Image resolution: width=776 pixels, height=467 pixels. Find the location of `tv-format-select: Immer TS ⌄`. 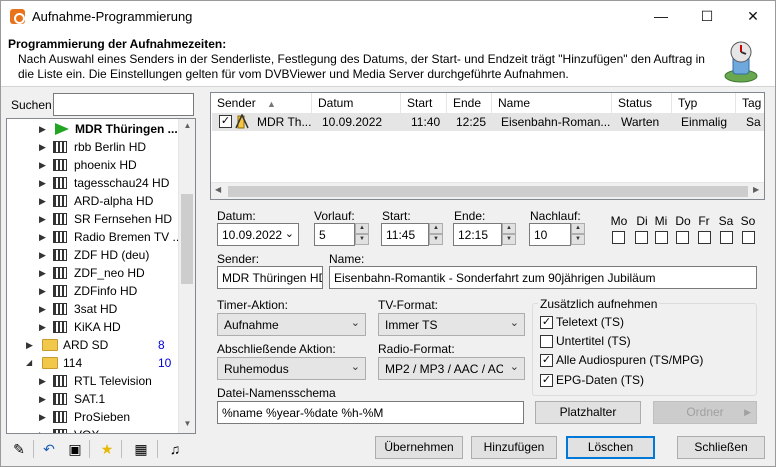

tv-format-select: Immer TS ⌄ is located at coordinates (451, 324).